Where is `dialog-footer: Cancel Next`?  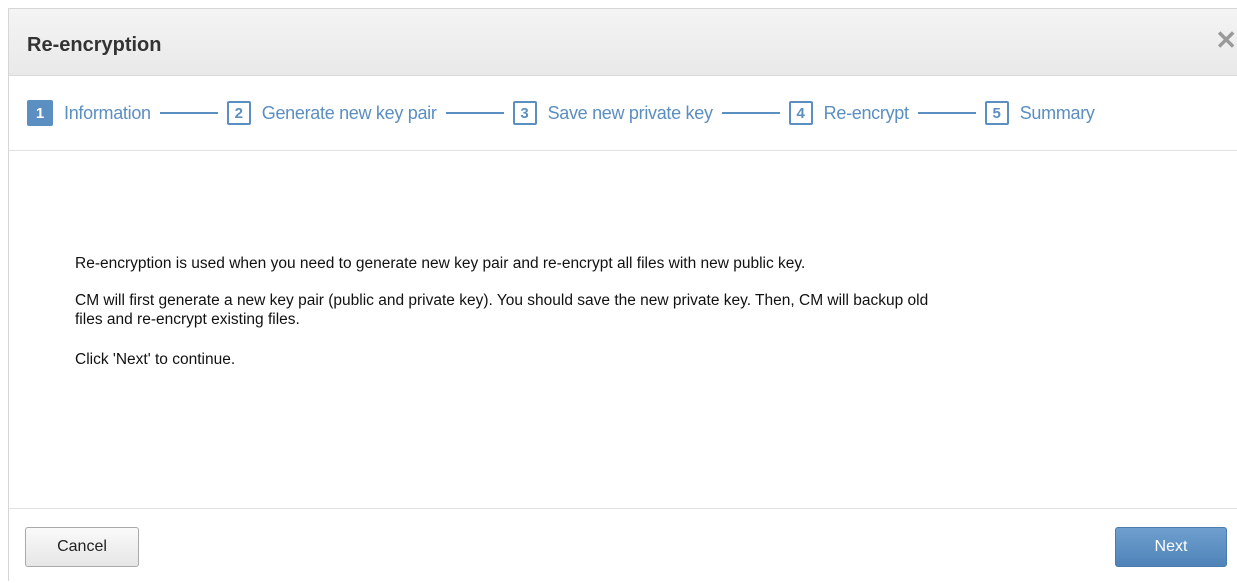 dialog-footer: Cancel Next is located at coordinates (623, 546).